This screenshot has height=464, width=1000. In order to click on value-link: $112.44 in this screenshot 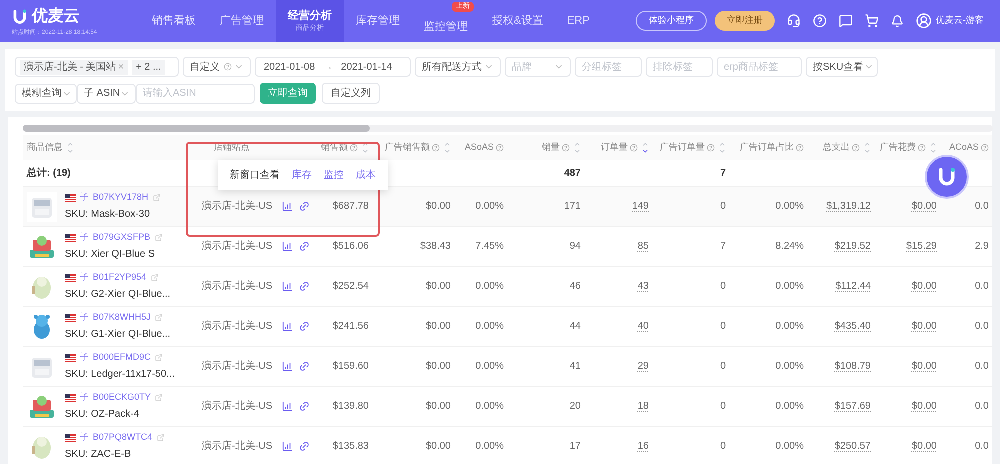, I will do `click(853, 286)`.